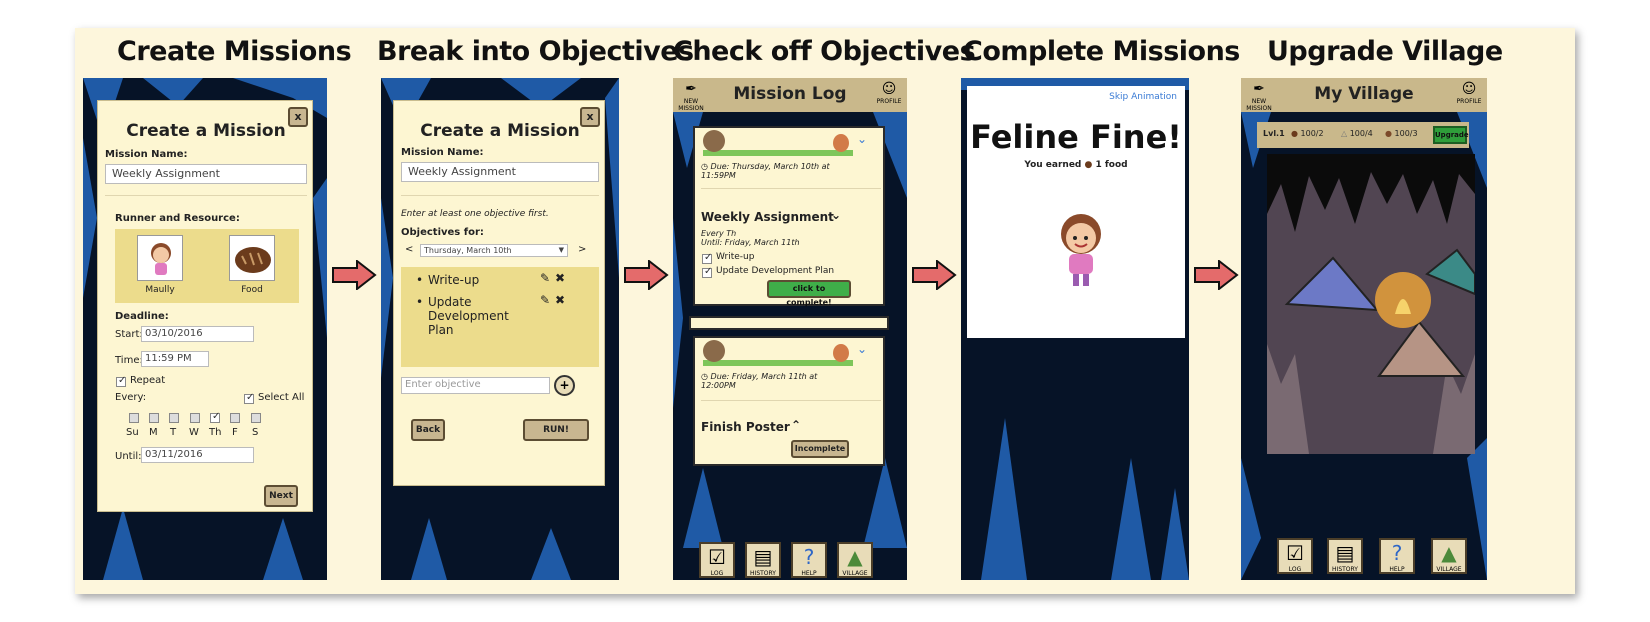 This screenshot has width=1650, height=622. I want to click on day-label: F, so click(235, 432).